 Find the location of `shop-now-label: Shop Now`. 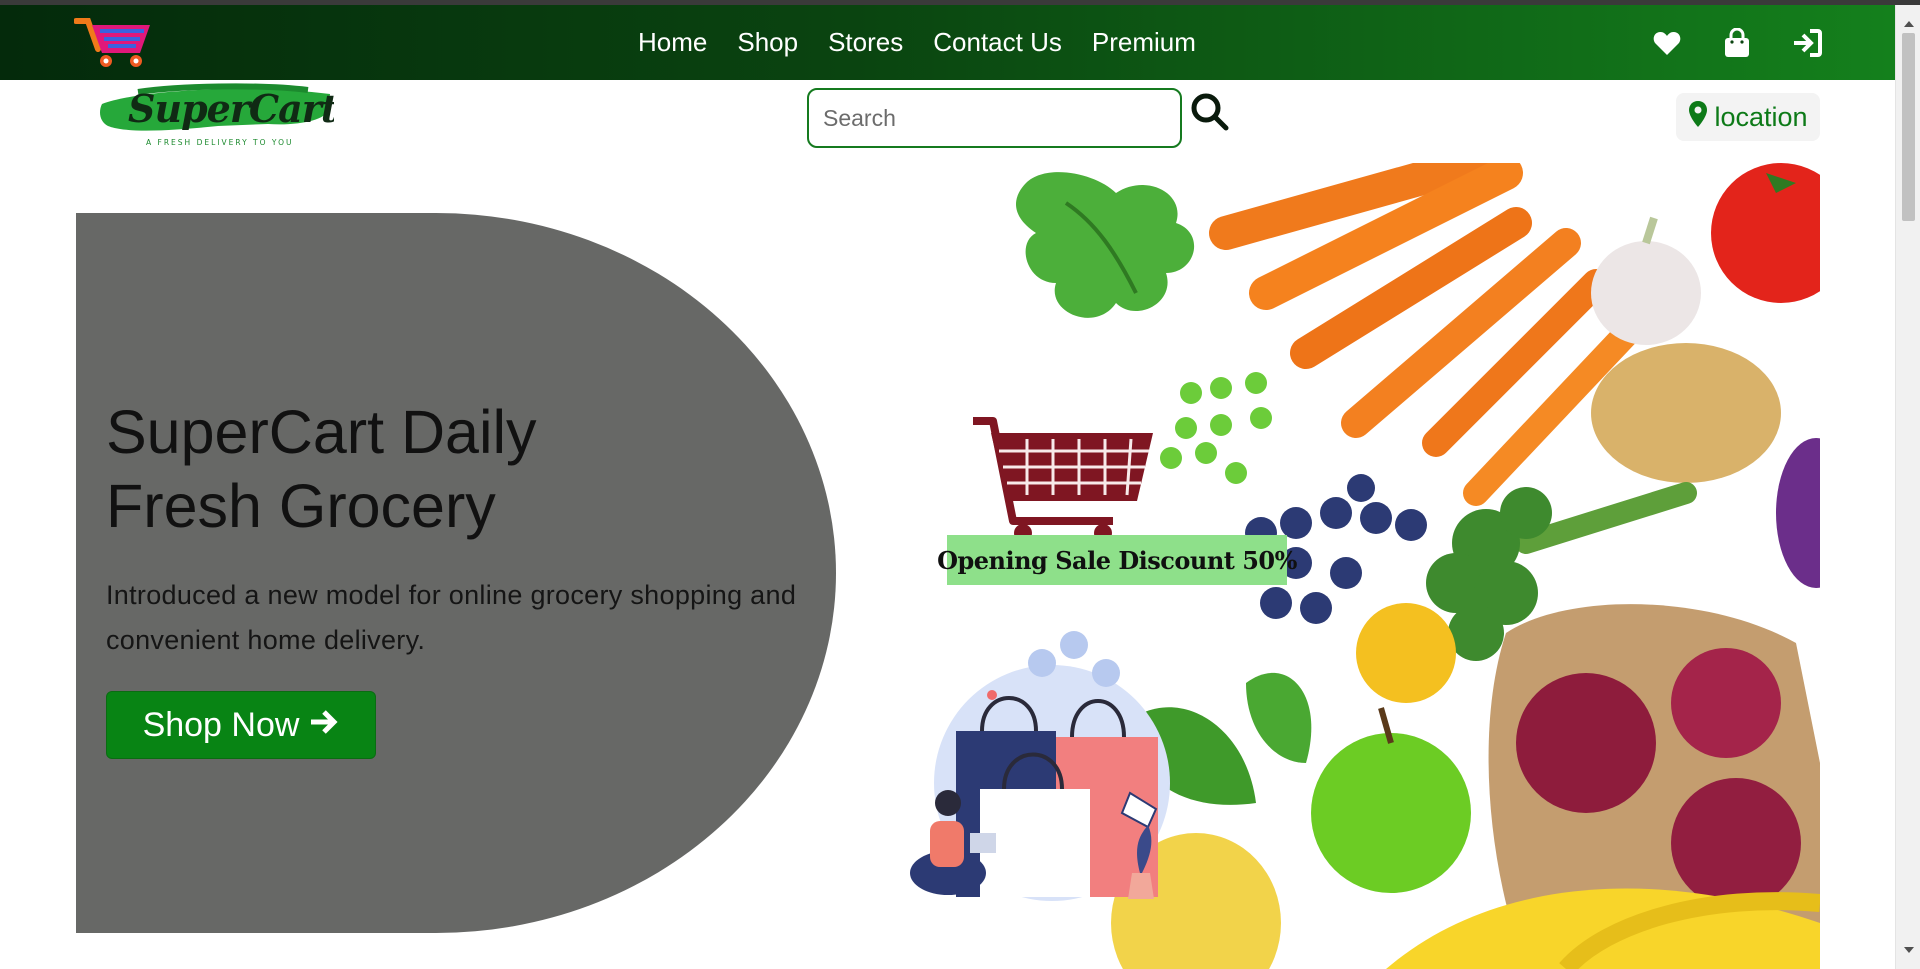

shop-now-label: Shop Now is located at coordinates (221, 724).